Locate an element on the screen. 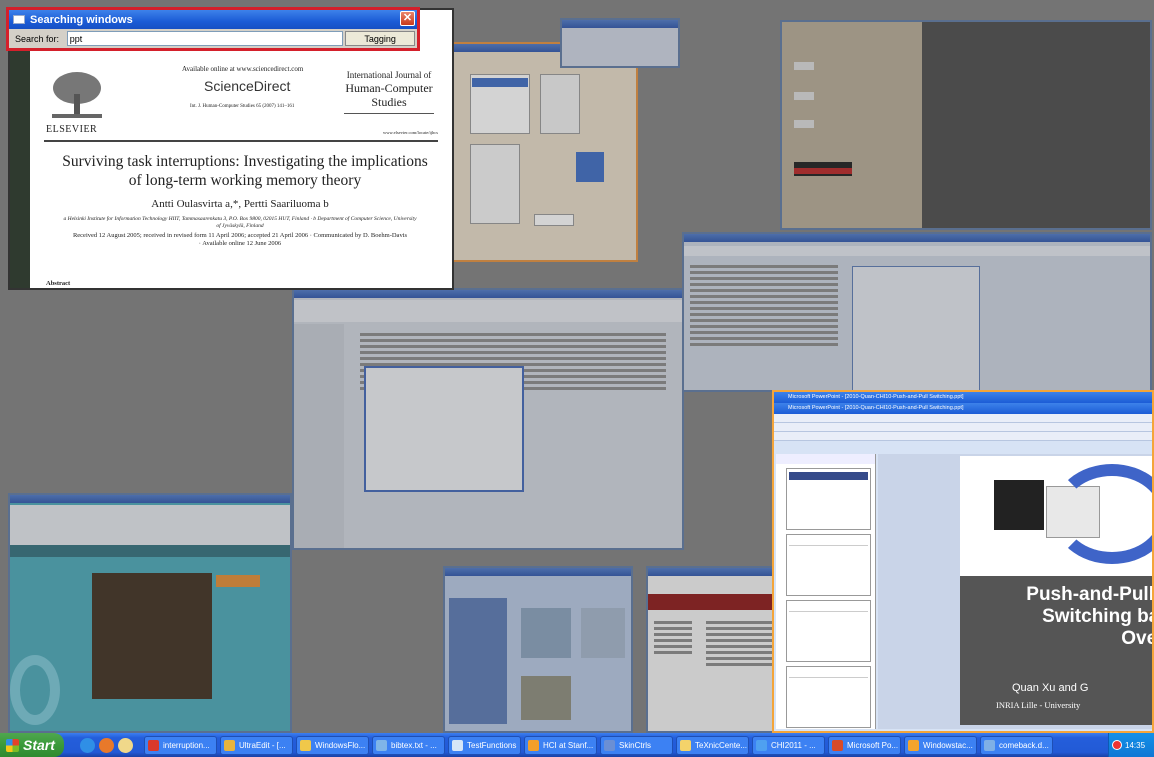 The height and width of the screenshot is (757, 1154). search-dialog-titlebar: Searching windows ✕ is located at coordinates (213, 19).